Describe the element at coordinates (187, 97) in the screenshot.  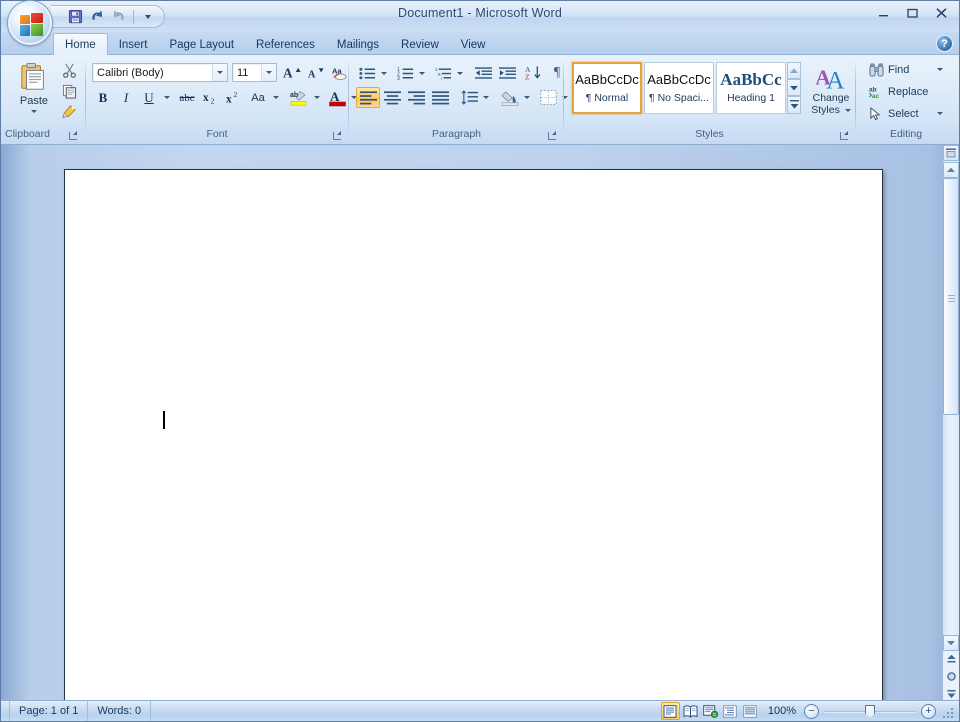
I see `strikethrough-button: abc` at that location.